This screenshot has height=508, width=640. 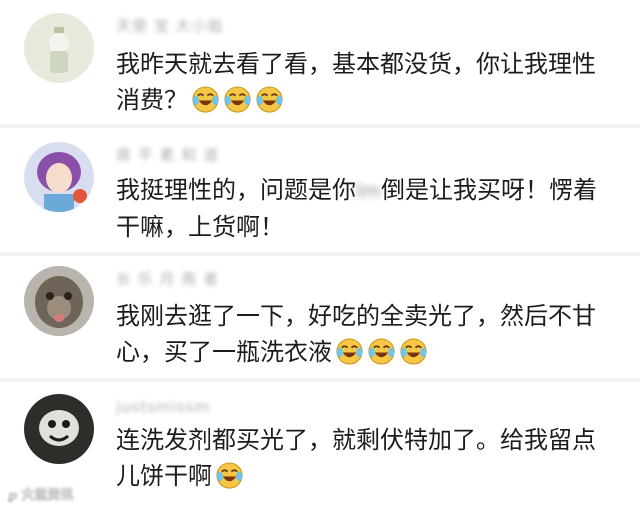 I want to click on blurred-mention: lm, so click(x=369, y=191).